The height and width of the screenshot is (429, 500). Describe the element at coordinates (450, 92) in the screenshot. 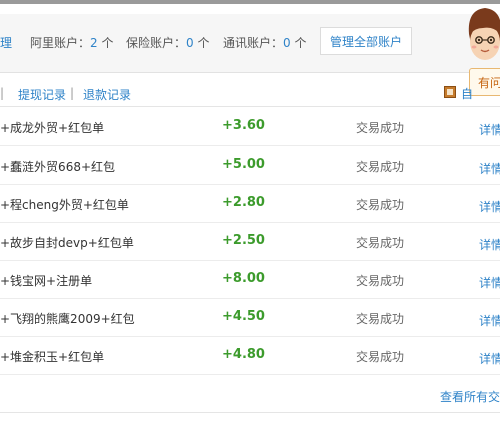

I see `export-icon` at that location.